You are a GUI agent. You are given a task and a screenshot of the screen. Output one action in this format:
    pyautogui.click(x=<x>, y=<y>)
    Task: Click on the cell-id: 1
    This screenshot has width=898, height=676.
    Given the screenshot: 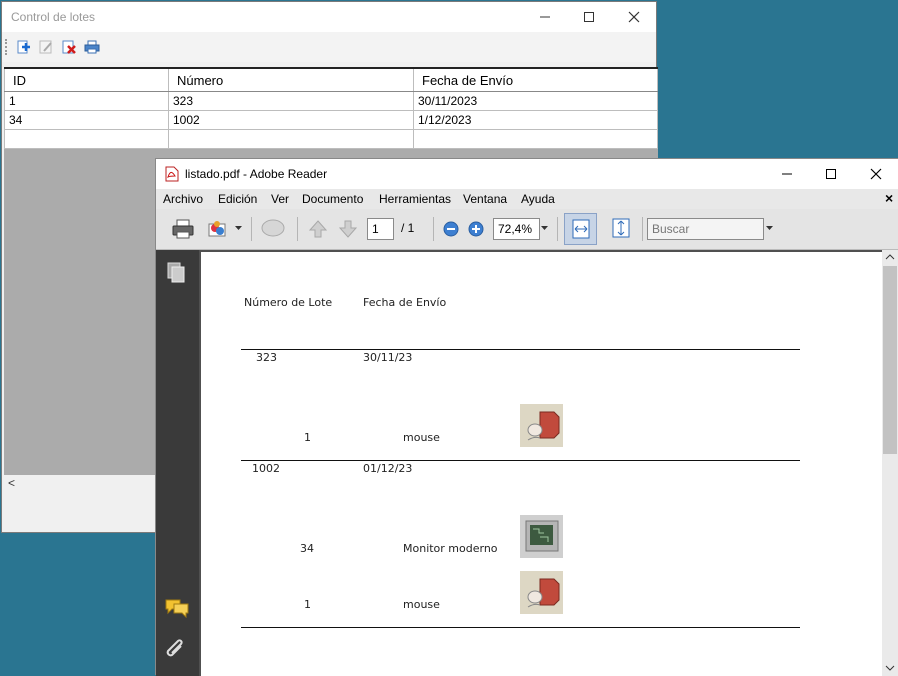 What is the action you would take?
    pyautogui.click(x=86, y=101)
    